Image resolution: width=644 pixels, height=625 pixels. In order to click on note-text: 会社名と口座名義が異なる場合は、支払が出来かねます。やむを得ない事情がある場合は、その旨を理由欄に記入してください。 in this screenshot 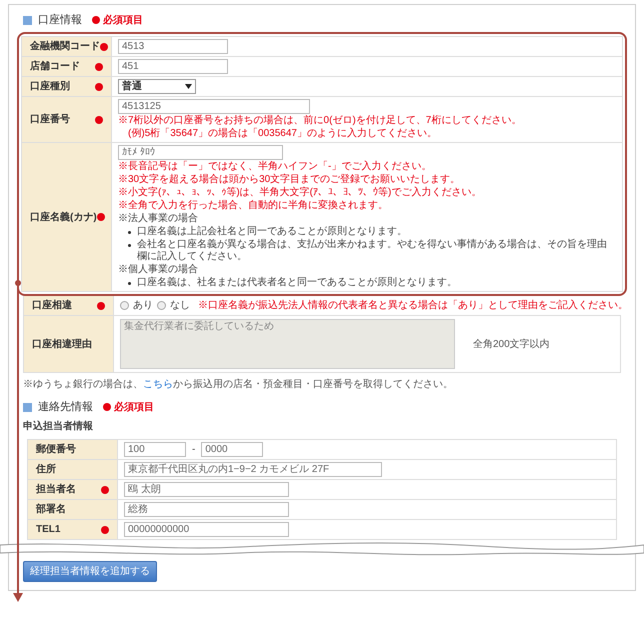, I will do `click(372, 251)`.